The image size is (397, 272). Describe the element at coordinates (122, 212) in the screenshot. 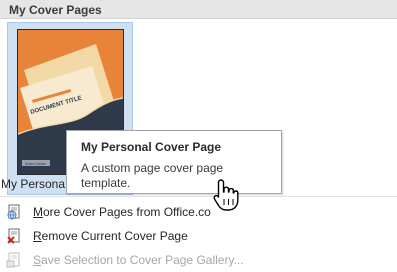

I see `more-cover-pages-label: More Cover Pages from Office.co` at that location.